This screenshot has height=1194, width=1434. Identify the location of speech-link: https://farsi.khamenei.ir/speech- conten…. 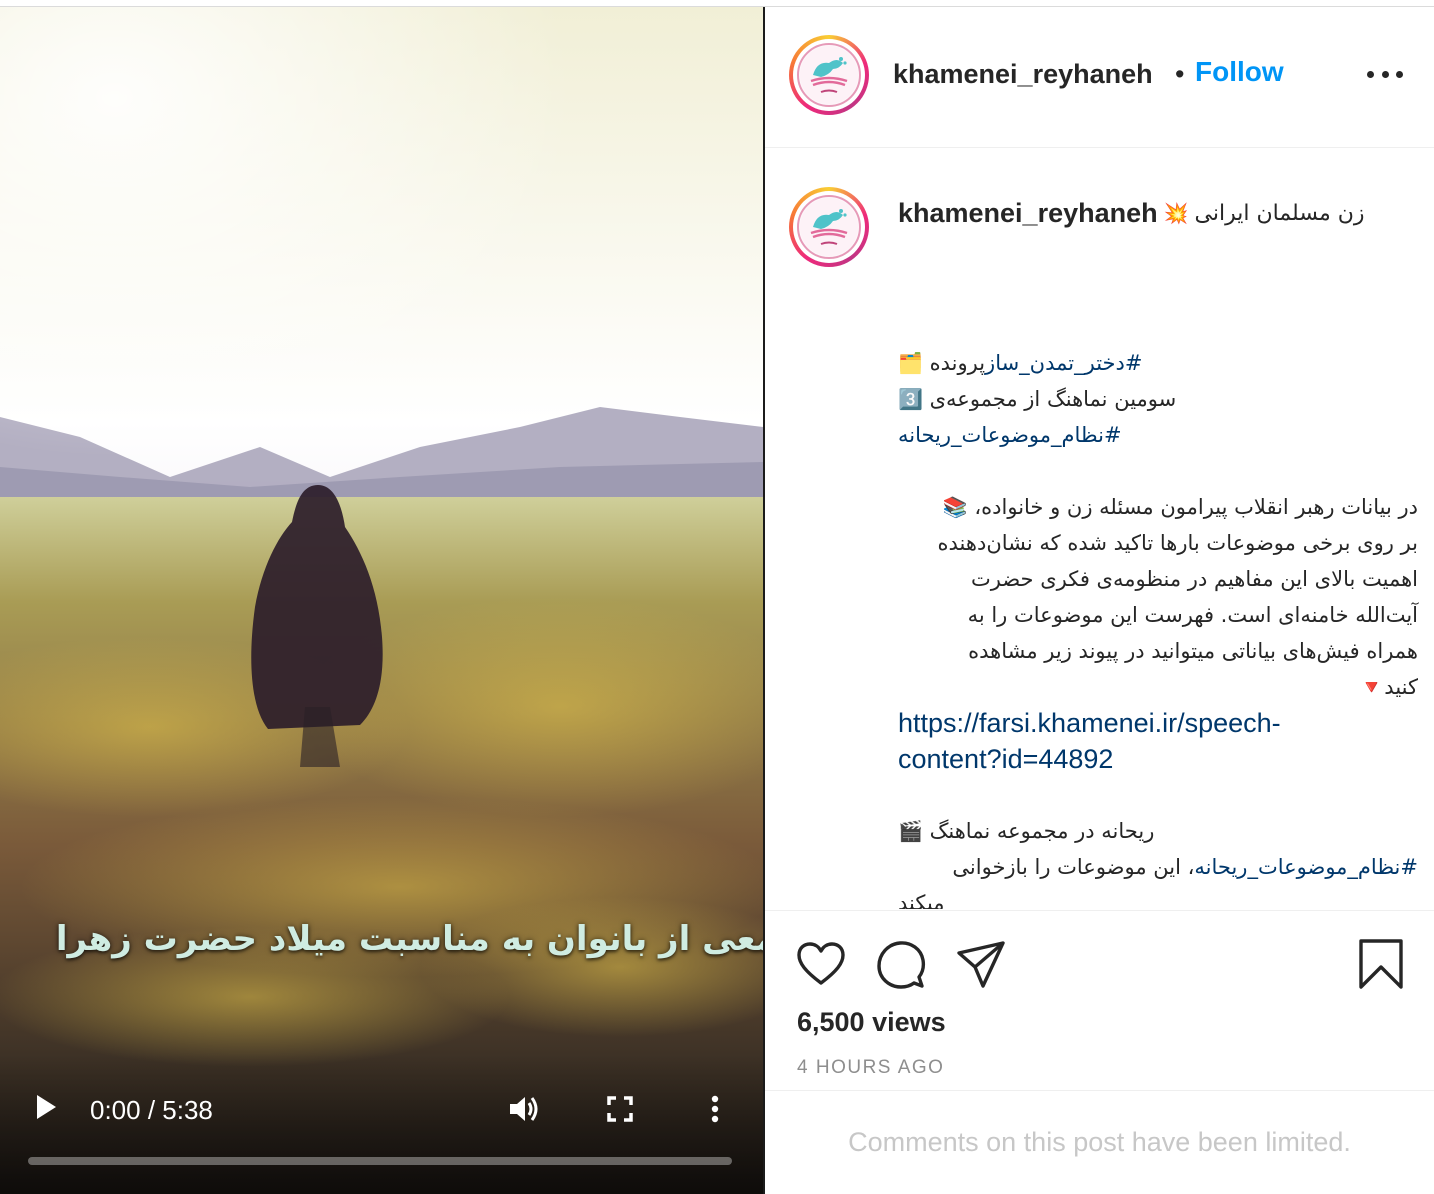
(1158, 741).